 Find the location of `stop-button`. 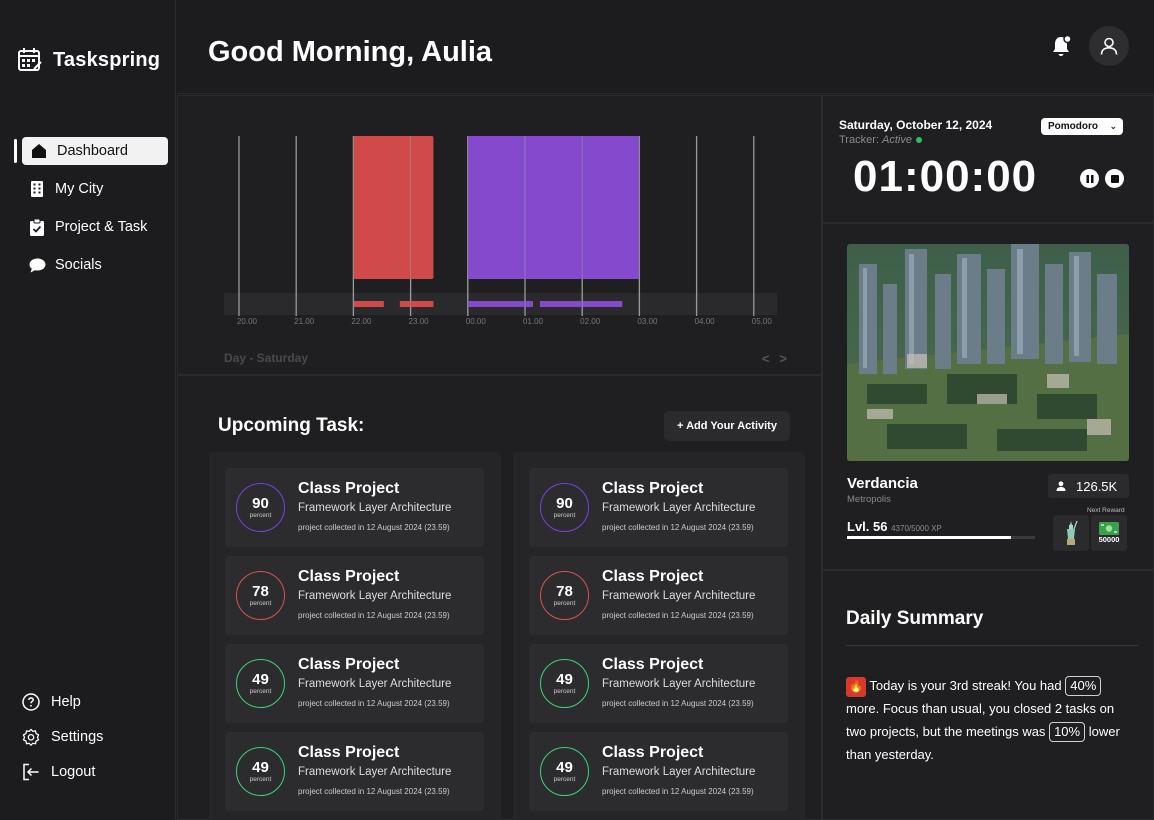

stop-button is located at coordinates (1114, 178).